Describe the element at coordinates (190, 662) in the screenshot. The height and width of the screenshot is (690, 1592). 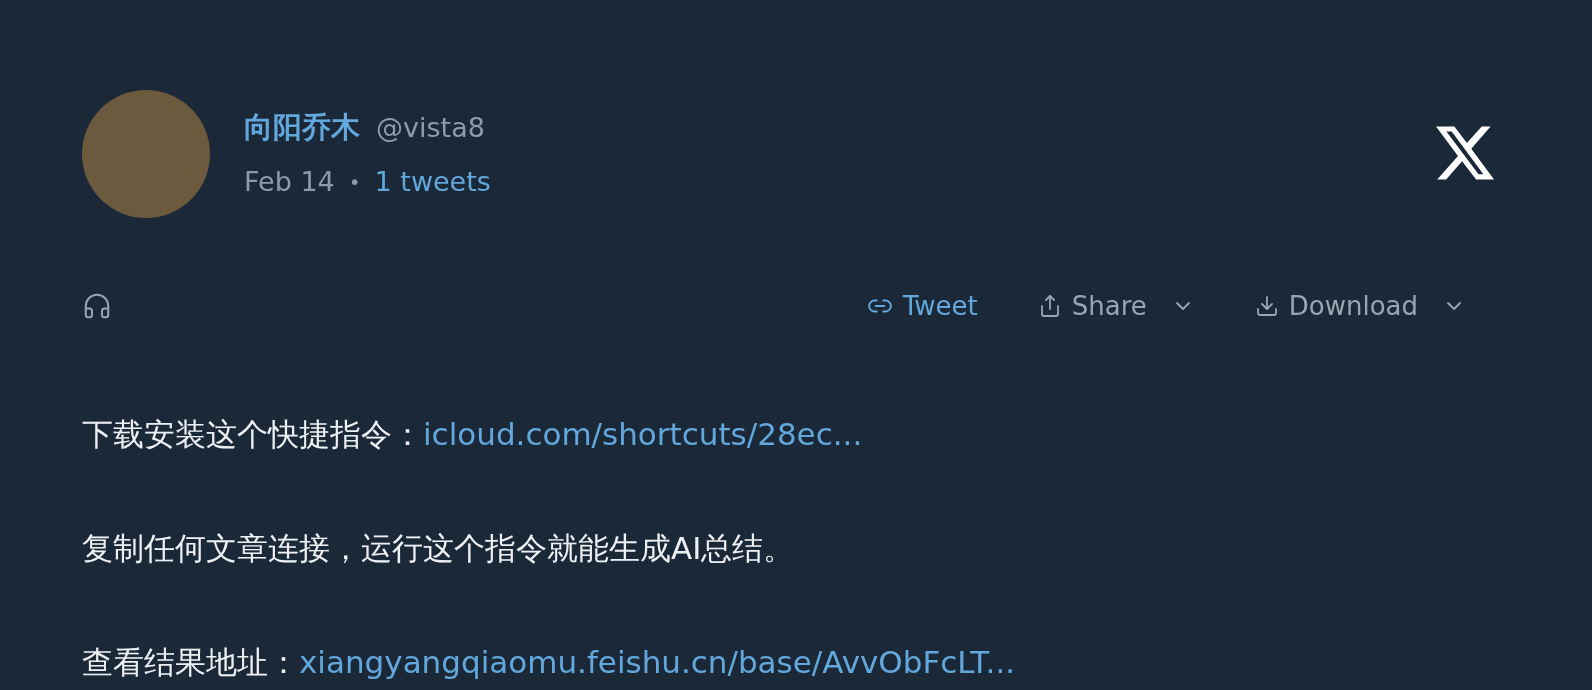
I see `paragraph-text: 查看结果地址：` at that location.